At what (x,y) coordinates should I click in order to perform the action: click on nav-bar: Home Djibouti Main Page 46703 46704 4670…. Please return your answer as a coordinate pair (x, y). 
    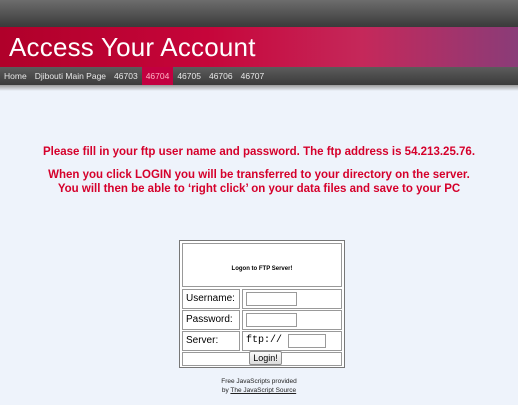
    Looking at the image, I should click on (259, 76).